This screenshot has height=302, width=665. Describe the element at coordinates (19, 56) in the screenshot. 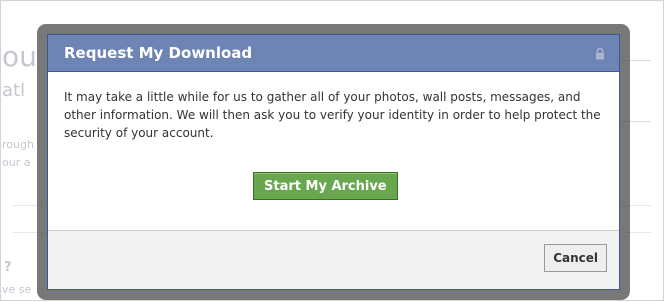

I see `background-heading-fragment: ou` at that location.